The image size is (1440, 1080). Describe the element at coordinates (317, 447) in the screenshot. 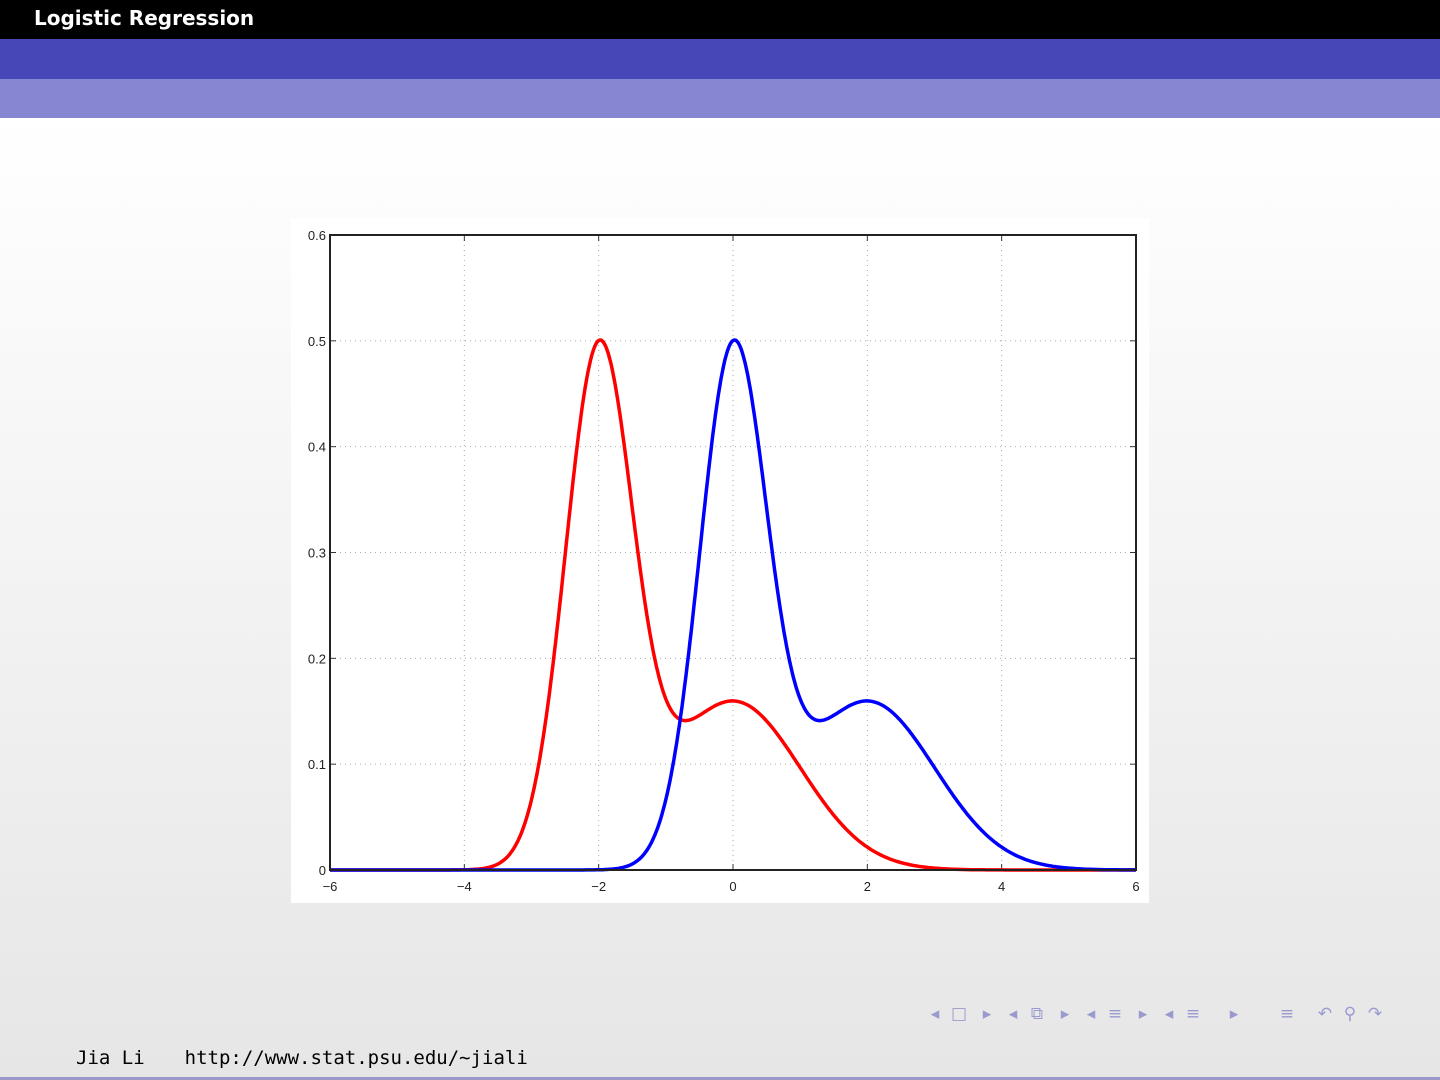

I see `y-tick-label: 0.4` at that location.